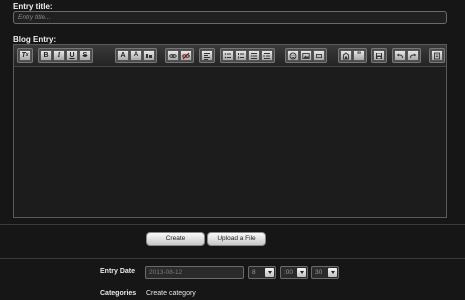 This screenshot has width=465, height=300. Describe the element at coordinates (123, 55) in the screenshot. I see `font-size-icon: A` at that location.